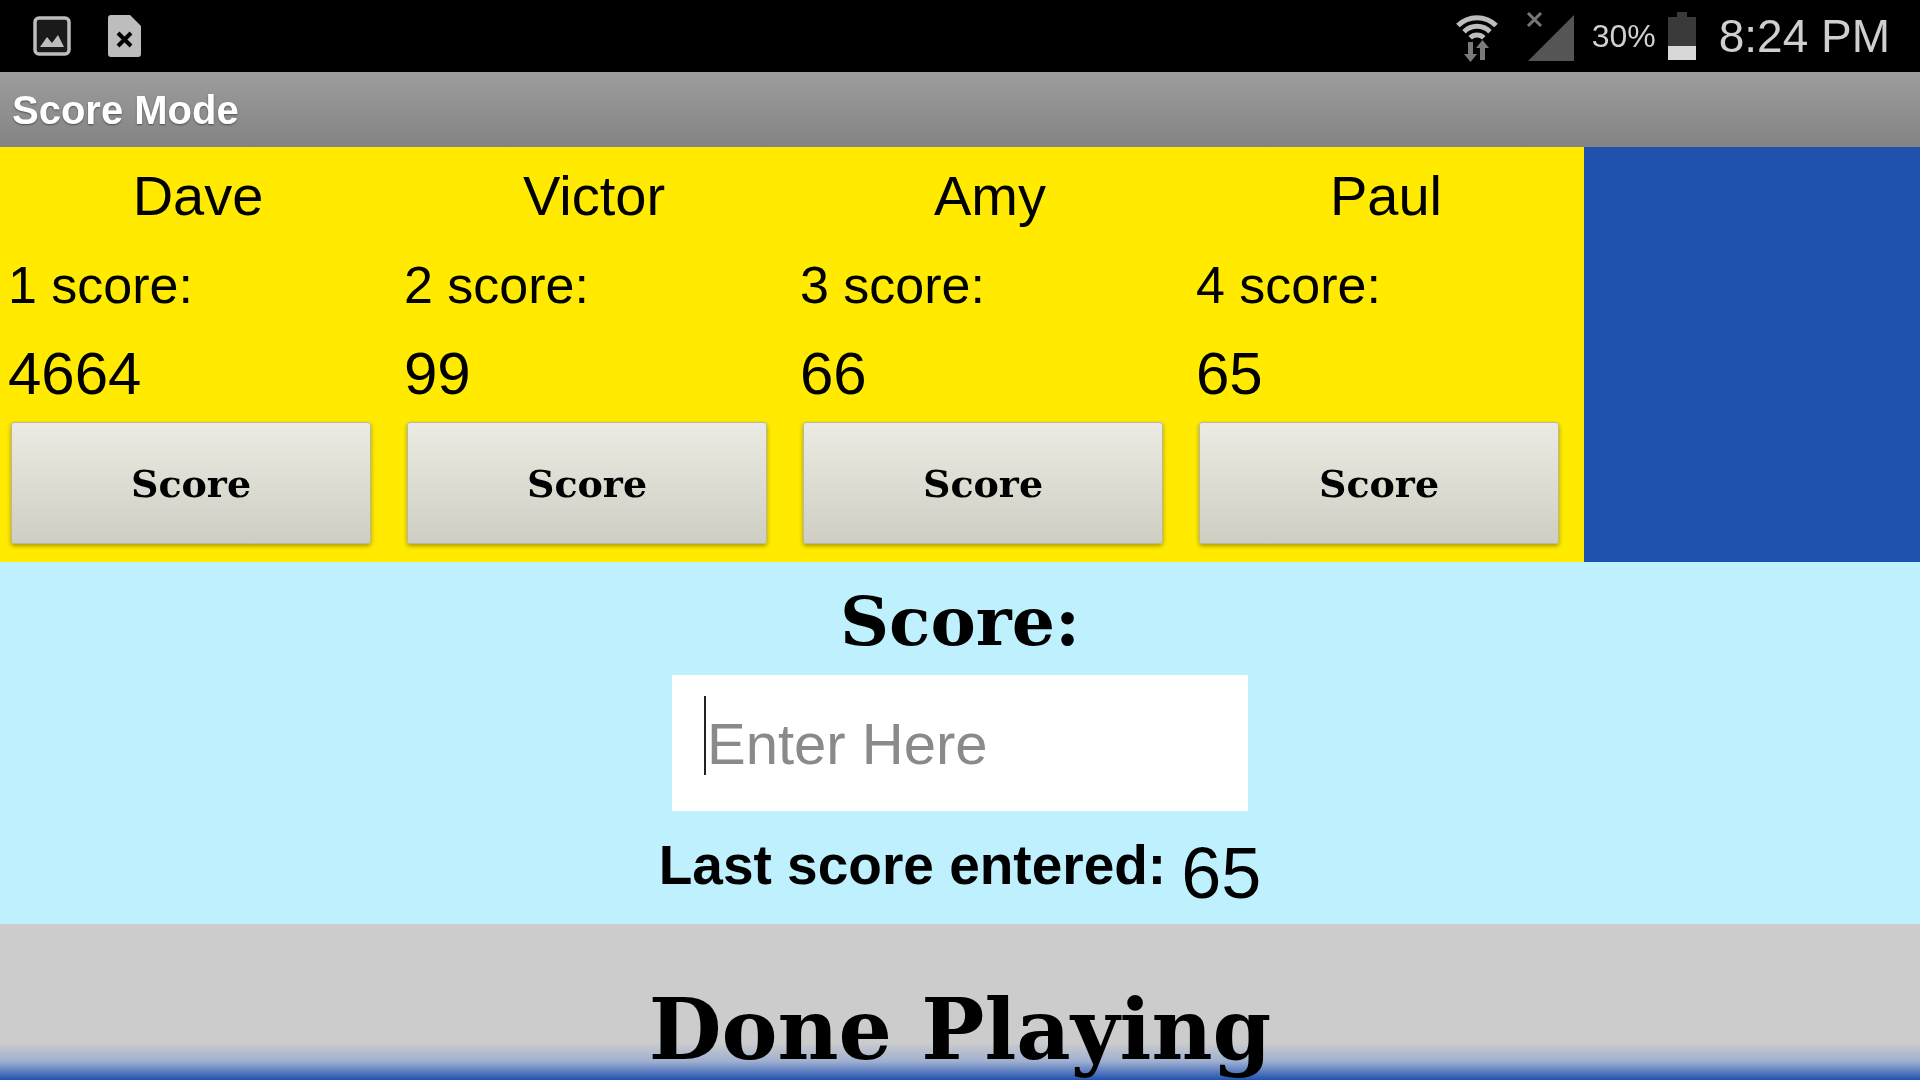 The image size is (1920, 1080). I want to click on player-score: 4664, so click(75, 374).